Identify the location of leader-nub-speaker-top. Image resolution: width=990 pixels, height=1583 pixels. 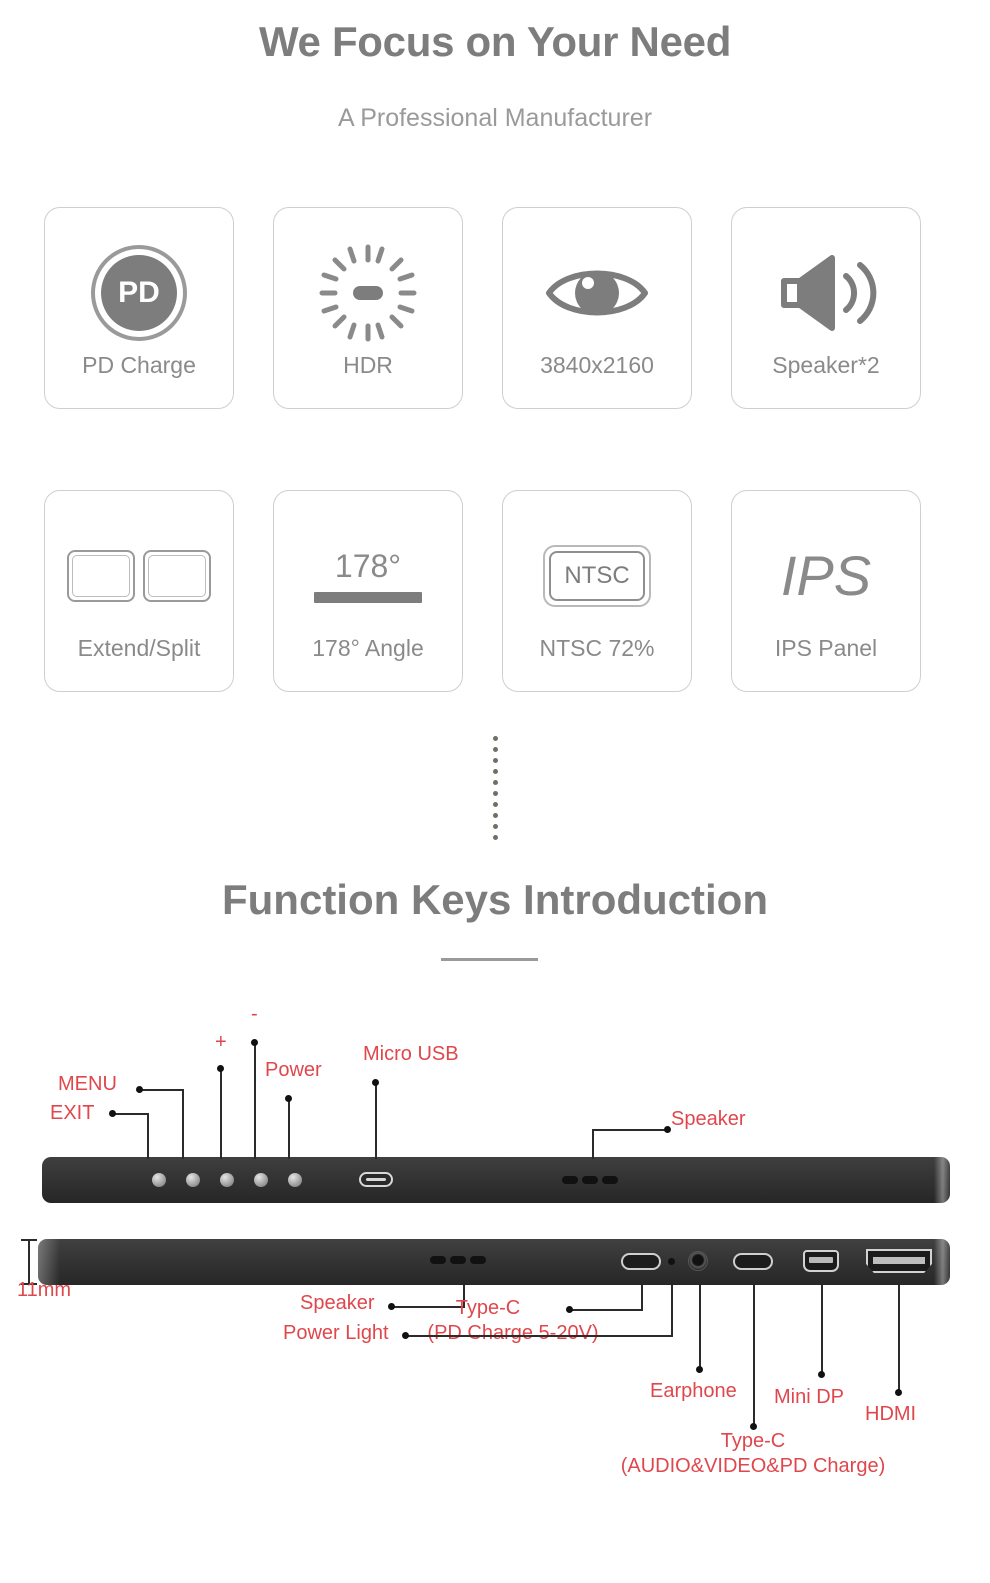
(667, 1129).